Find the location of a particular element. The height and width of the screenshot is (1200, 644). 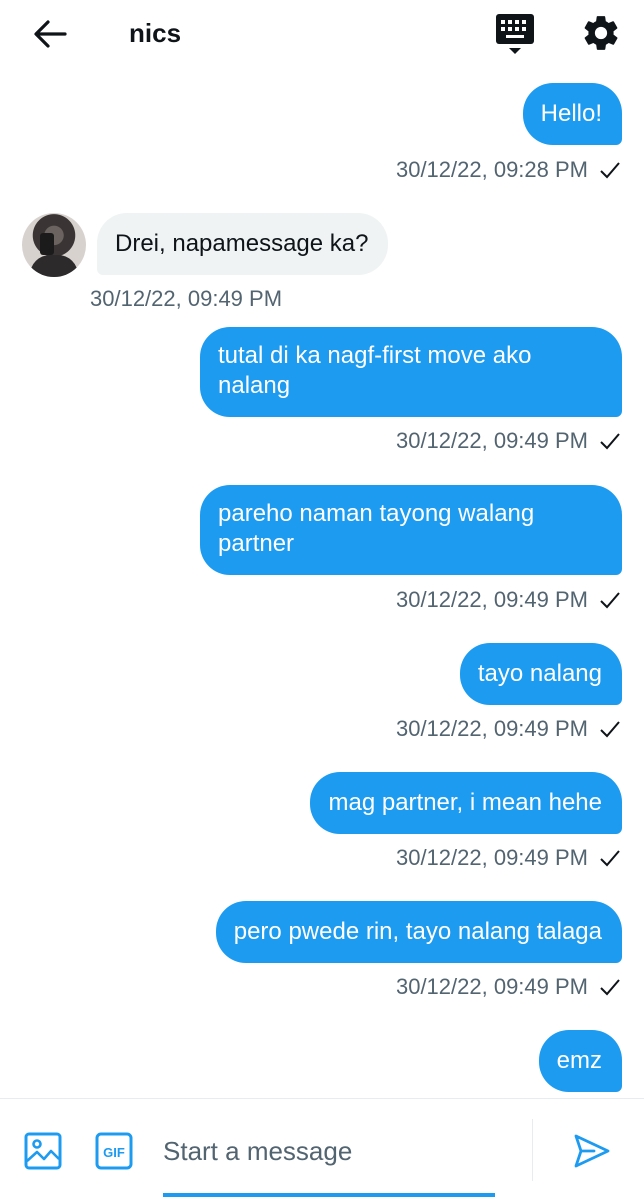

timestamp-text: 30/12/22, 09:28 PM is located at coordinates (491, 169).